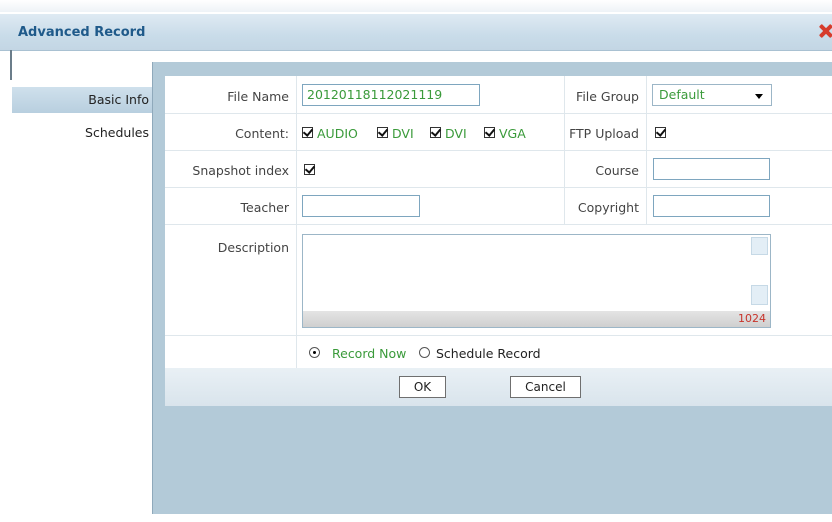 The image size is (832, 522). What do you see at coordinates (498, 387) in the screenshot?
I see `button-bar: OK Cancel` at bounding box center [498, 387].